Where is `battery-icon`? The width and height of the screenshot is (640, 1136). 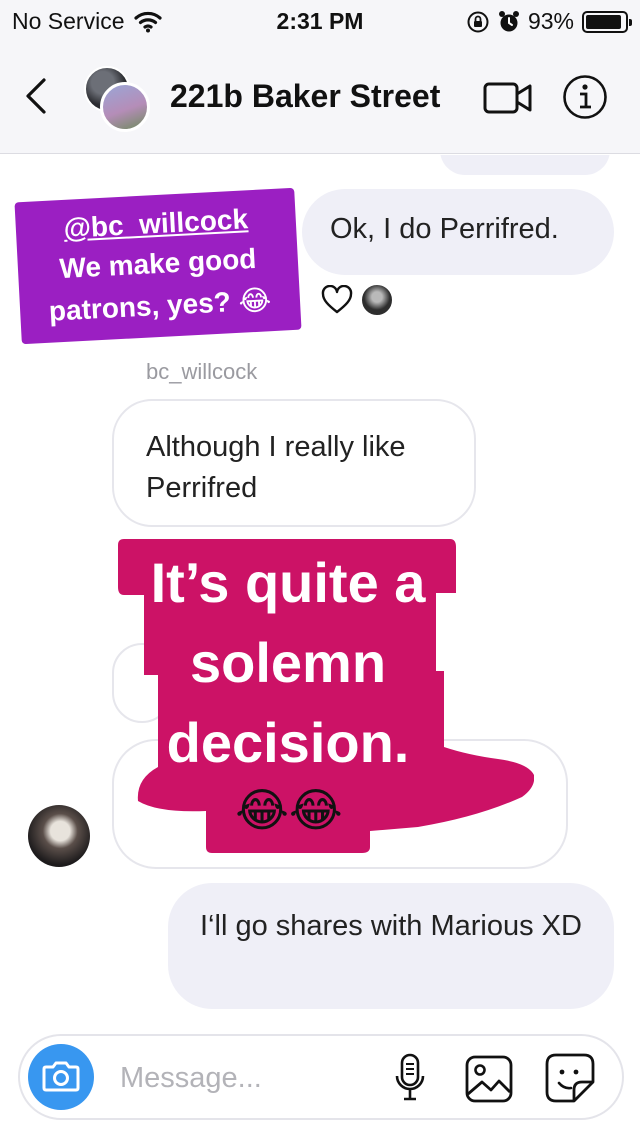 battery-icon is located at coordinates (607, 21).